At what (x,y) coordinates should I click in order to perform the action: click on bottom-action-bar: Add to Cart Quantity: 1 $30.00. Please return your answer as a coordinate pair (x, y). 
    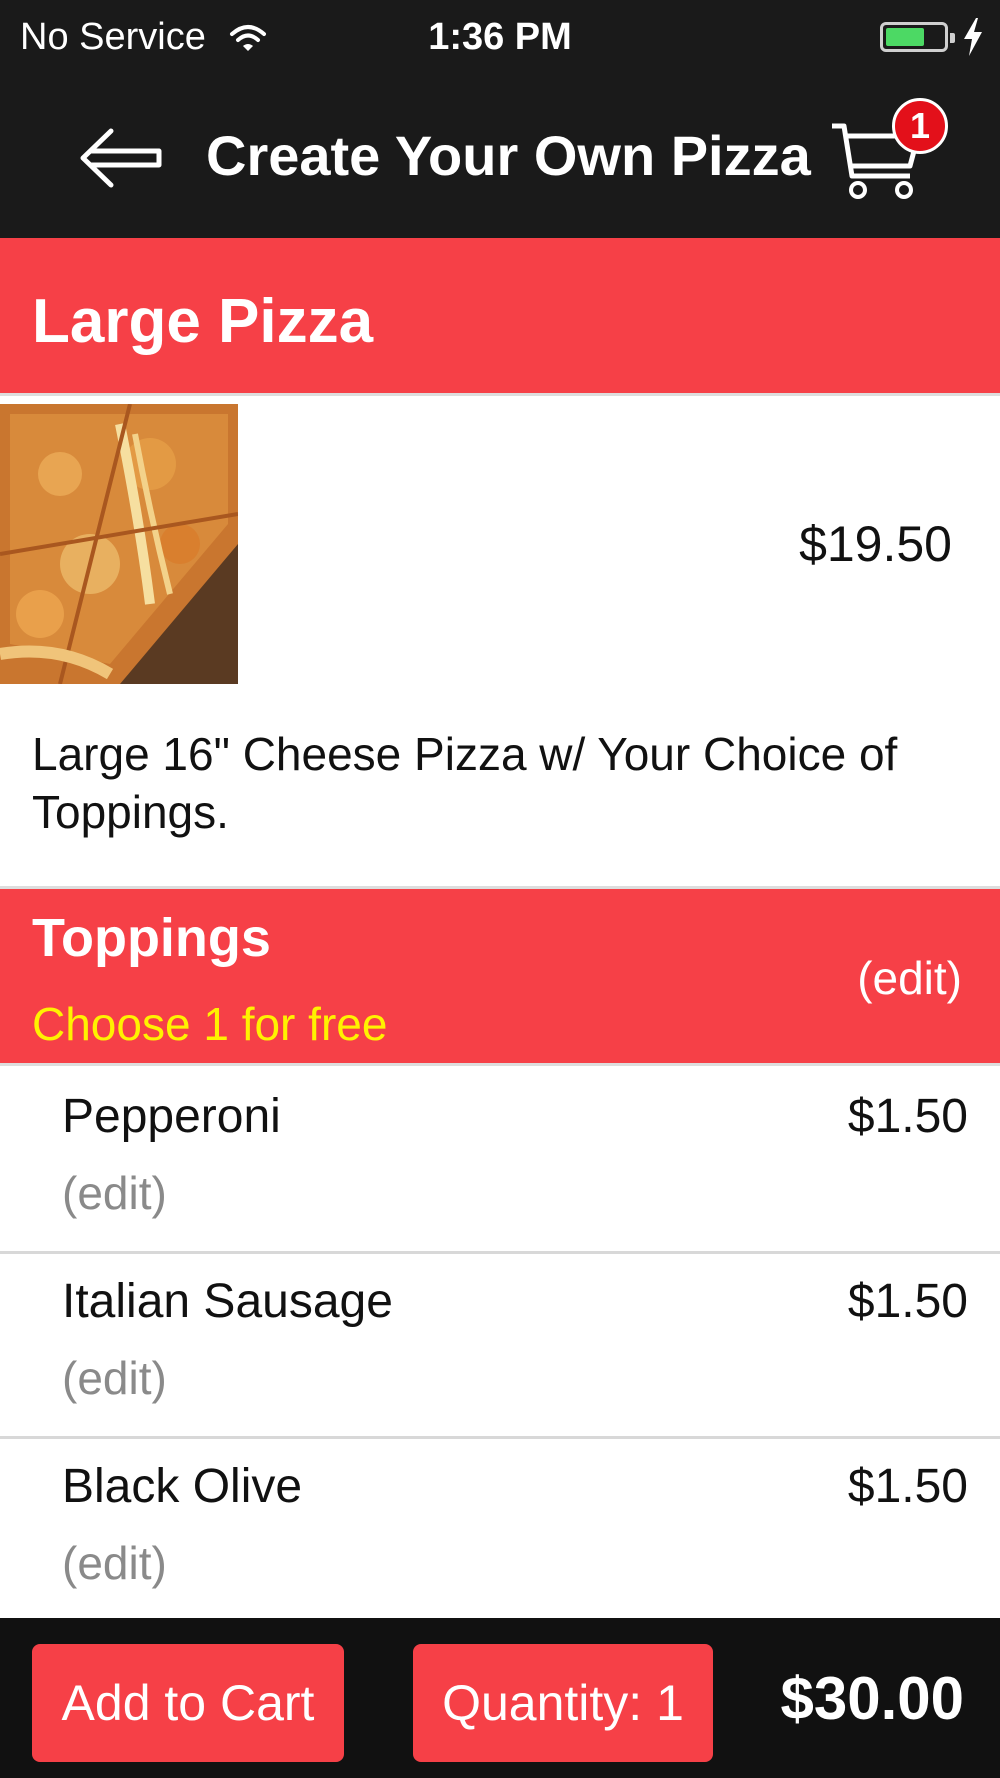
    Looking at the image, I should click on (500, 1698).